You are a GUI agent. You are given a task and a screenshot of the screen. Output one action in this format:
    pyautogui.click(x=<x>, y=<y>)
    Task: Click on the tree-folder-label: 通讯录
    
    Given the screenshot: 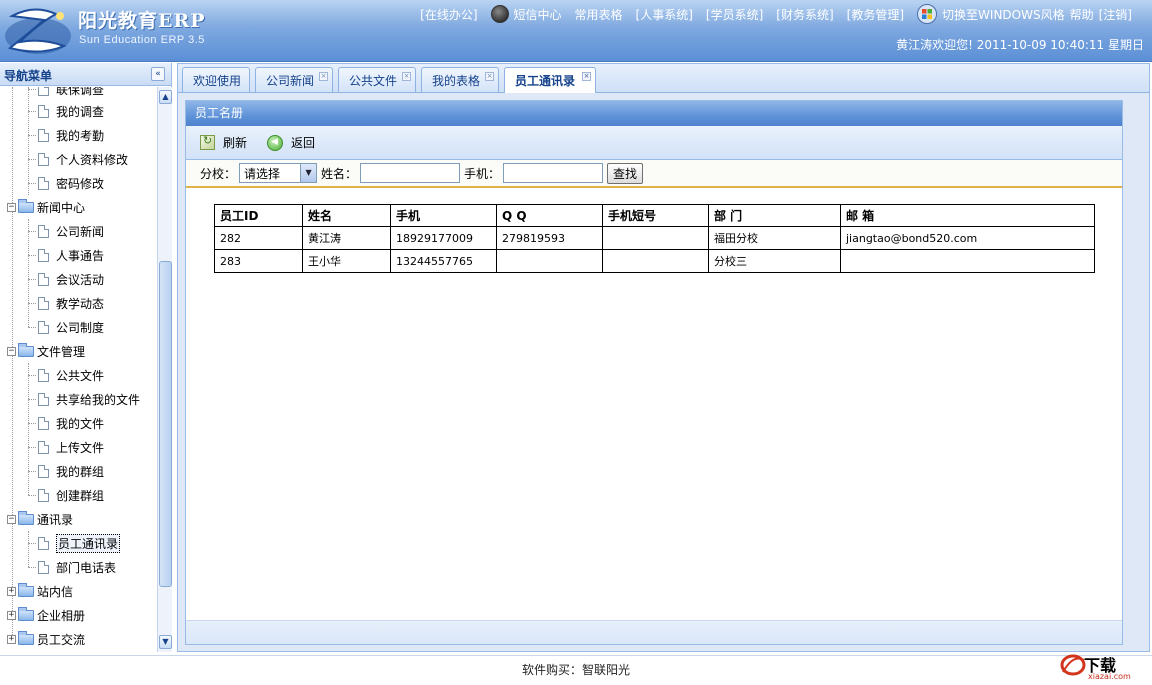 What is the action you would take?
    pyautogui.click(x=55, y=519)
    